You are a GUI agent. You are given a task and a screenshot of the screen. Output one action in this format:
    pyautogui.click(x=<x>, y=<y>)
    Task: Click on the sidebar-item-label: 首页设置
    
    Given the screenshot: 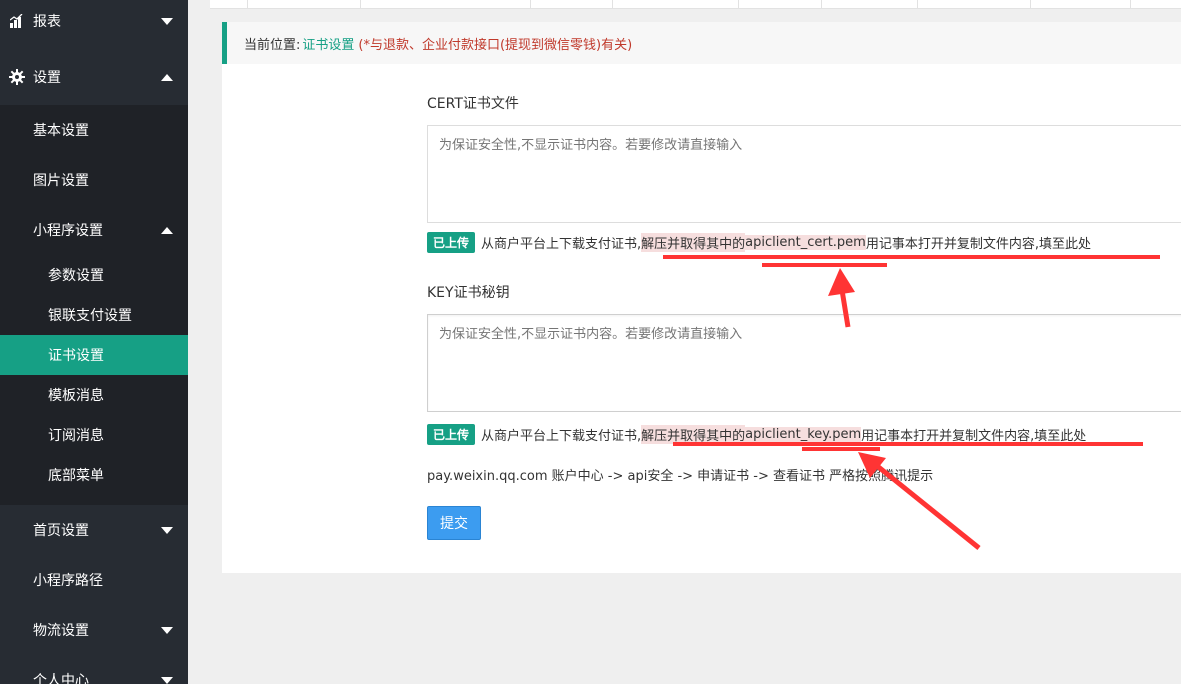 What is the action you would take?
    pyautogui.click(x=61, y=531)
    